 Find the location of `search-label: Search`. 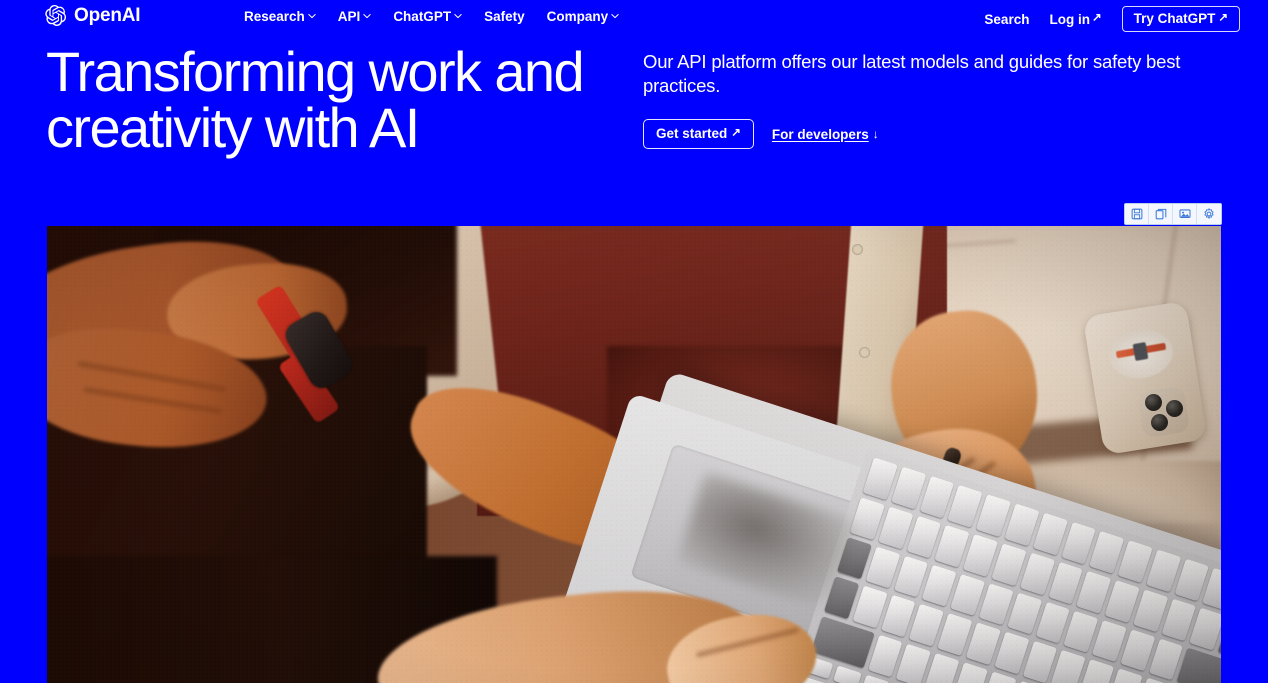

search-label: Search is located at coordinates (1007, 19).